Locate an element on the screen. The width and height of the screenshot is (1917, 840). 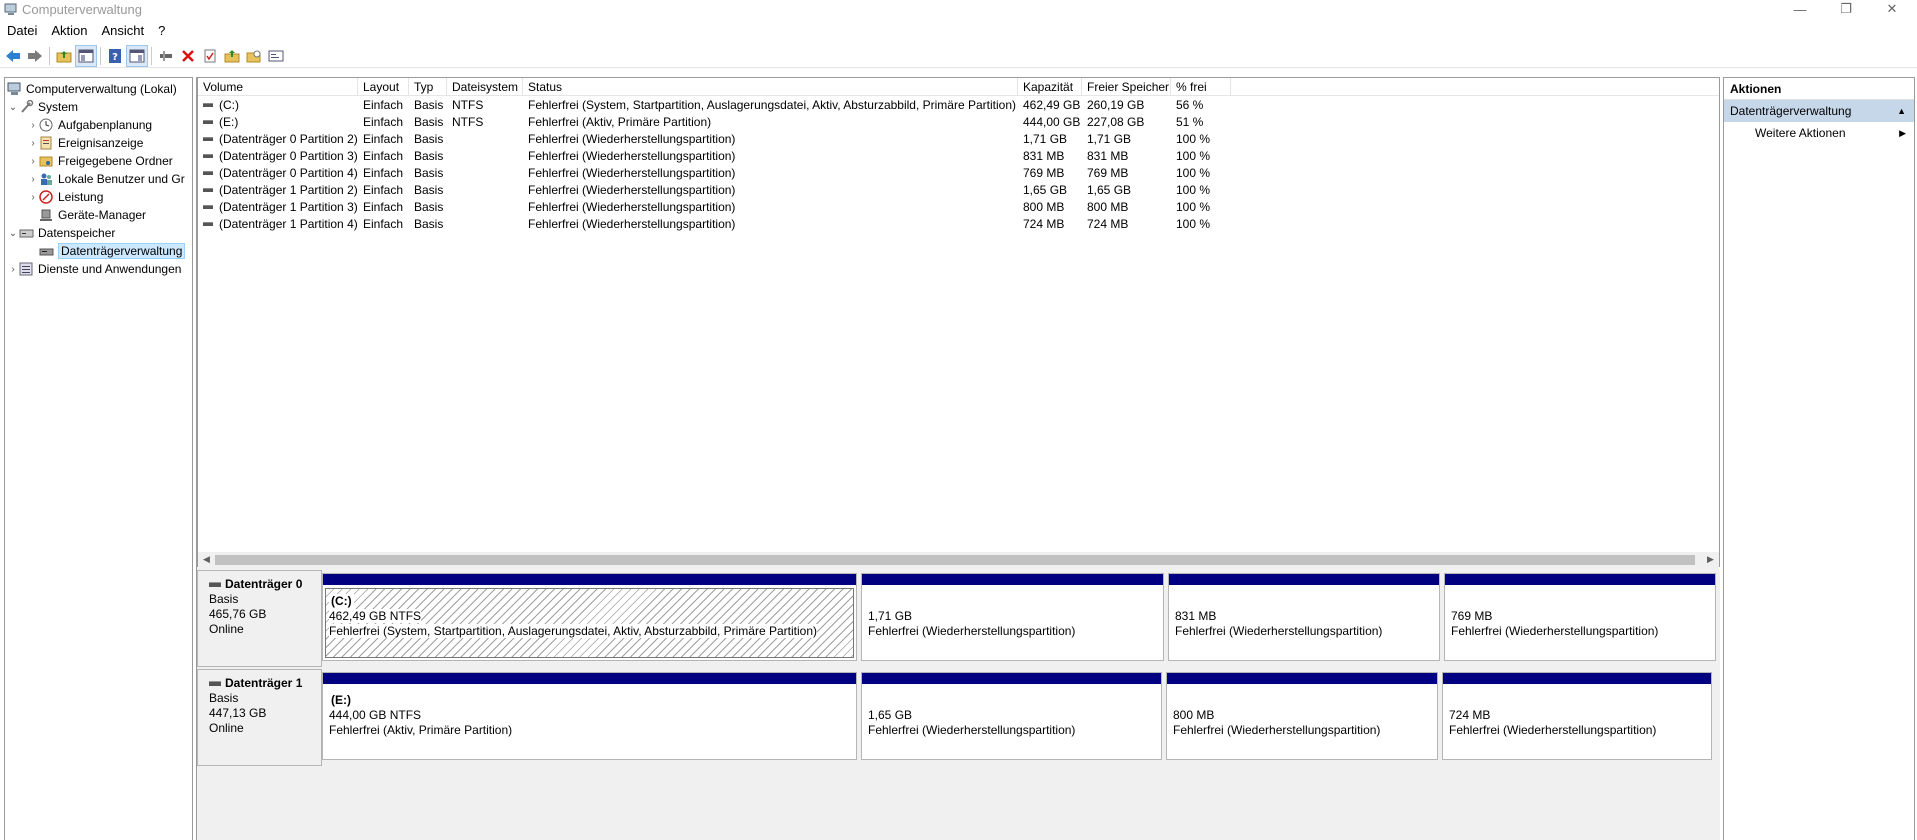
cell-prozent-frei: 51 % is located at coordinates (1190, 122).